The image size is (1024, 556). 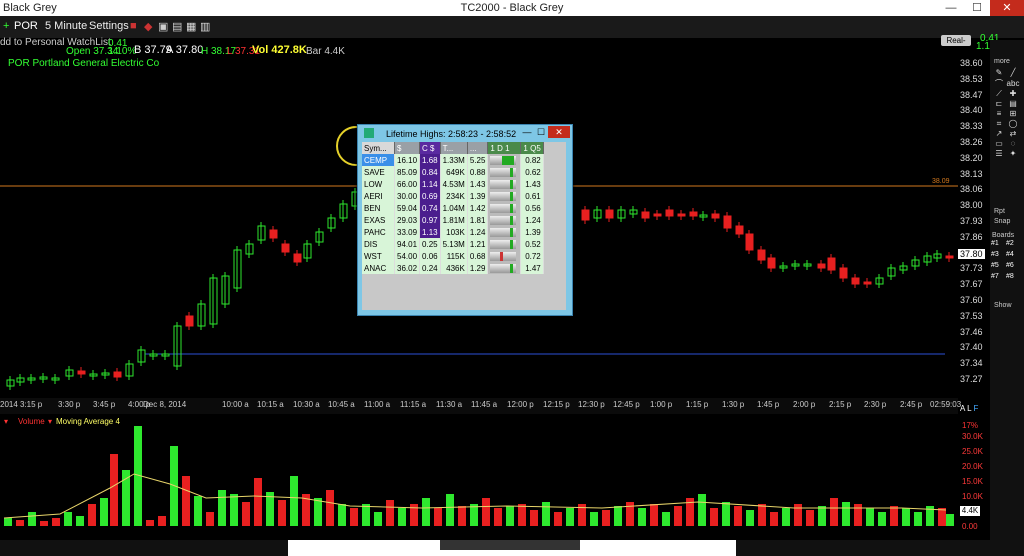 I want to click on table-row: CEMP 16.10 1.68 1.33M 5.25 0.82, so click(x=453, y=160).